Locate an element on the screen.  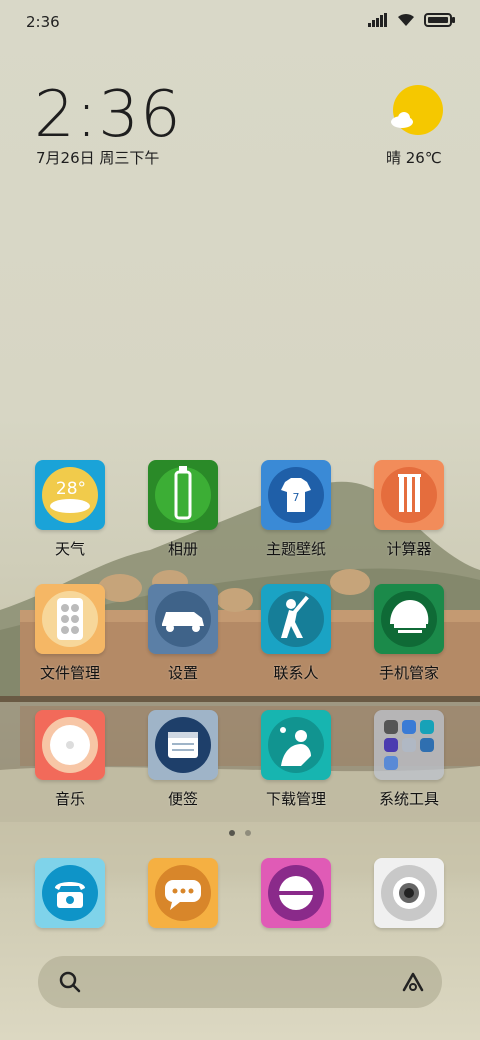
app-phone-manager: 手机管家 is located at coordinates (409, 640).